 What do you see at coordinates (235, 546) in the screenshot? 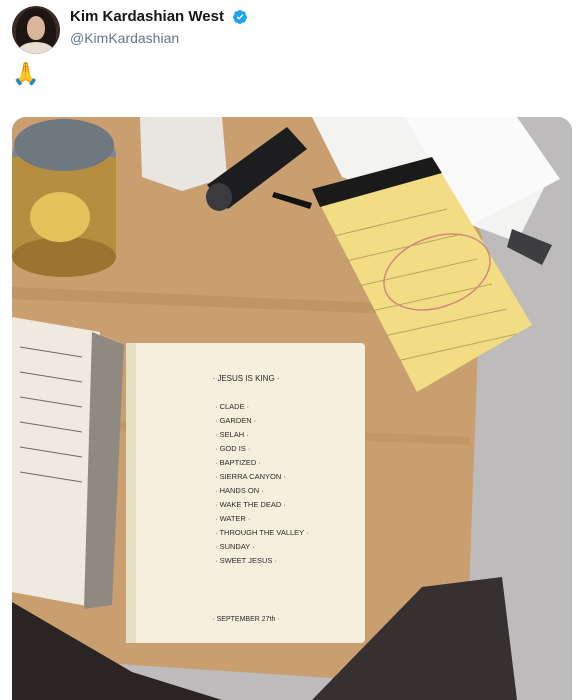
I see `tracklist-item: · SUNDAY ·` at bounding box center [235, 546].